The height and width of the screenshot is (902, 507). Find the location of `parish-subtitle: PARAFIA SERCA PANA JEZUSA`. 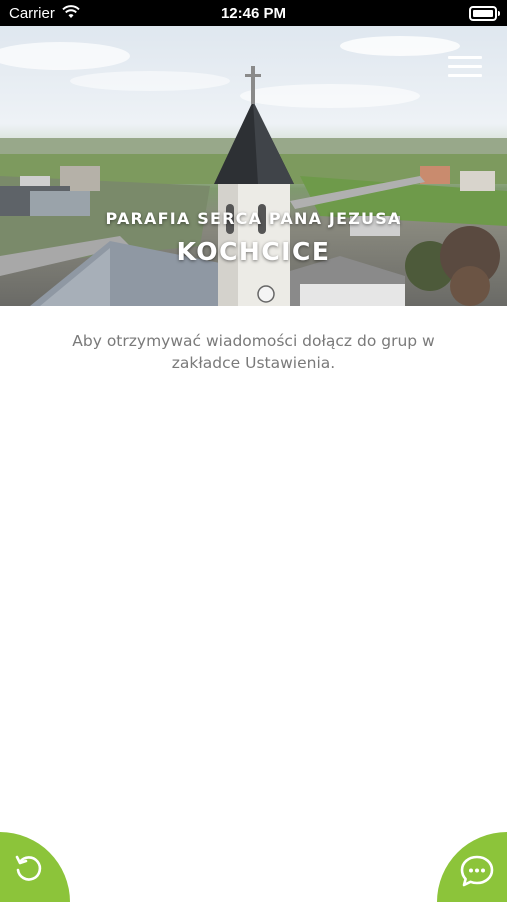

parish-subtitle: PARAFIA SERCA PANA JEZUSA is located at coordinates (253, 218).